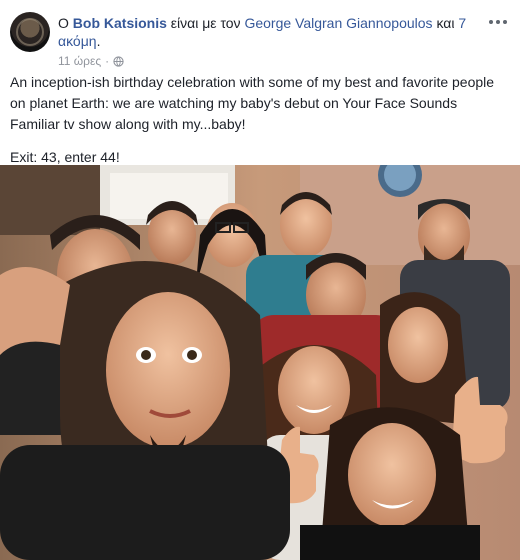  I want to click on tagged-person-link: George Valgran Giannopoulos, so click(338, 23).